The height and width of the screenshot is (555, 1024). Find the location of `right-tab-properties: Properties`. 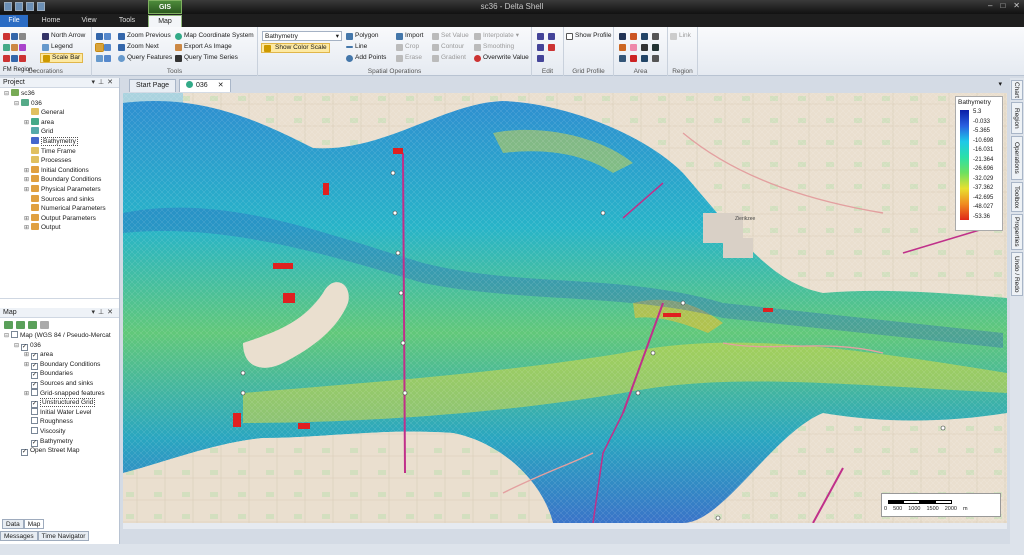

right-tab-properties: Properties is located at coordinates (1017, 232).